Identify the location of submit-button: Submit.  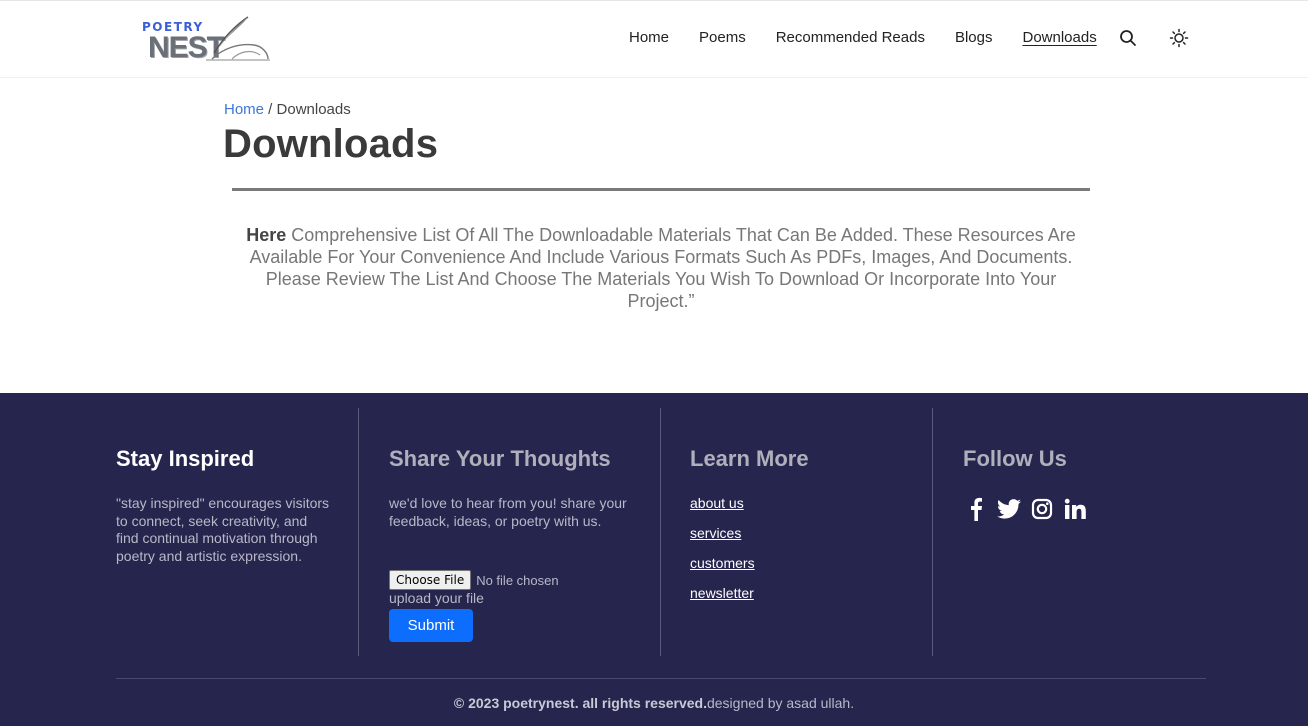
(431, 625).